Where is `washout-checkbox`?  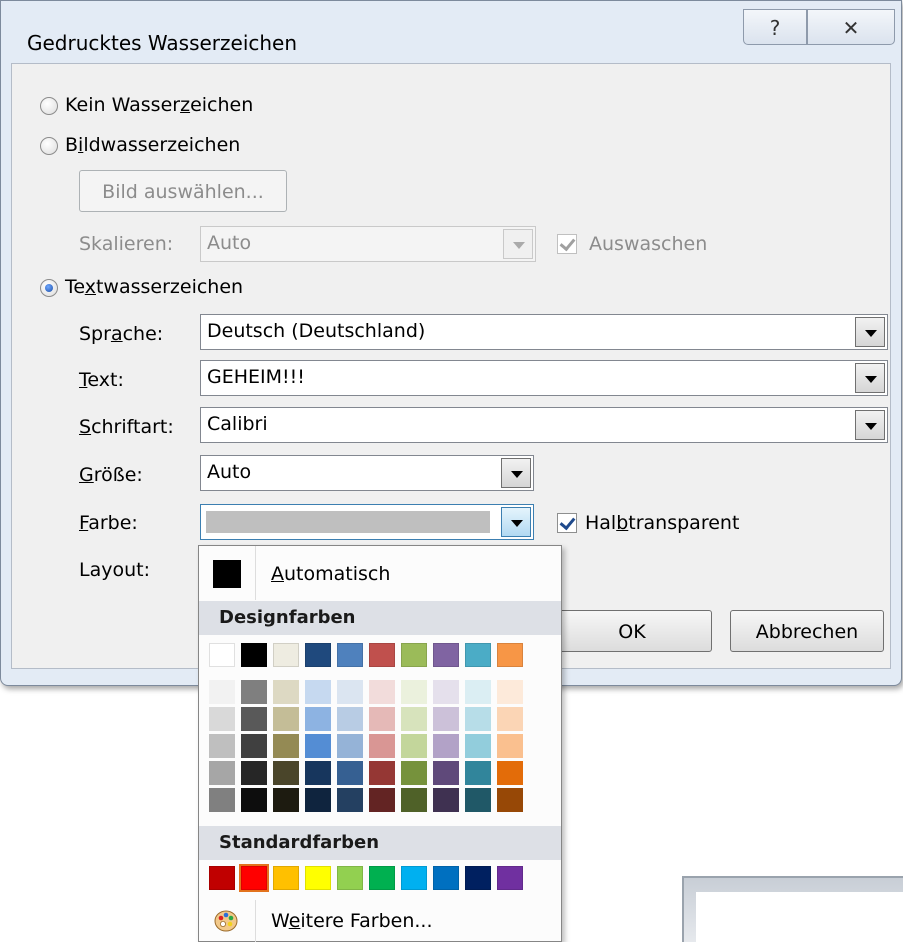 washout-checkbox is located at coordinates (567, 244).